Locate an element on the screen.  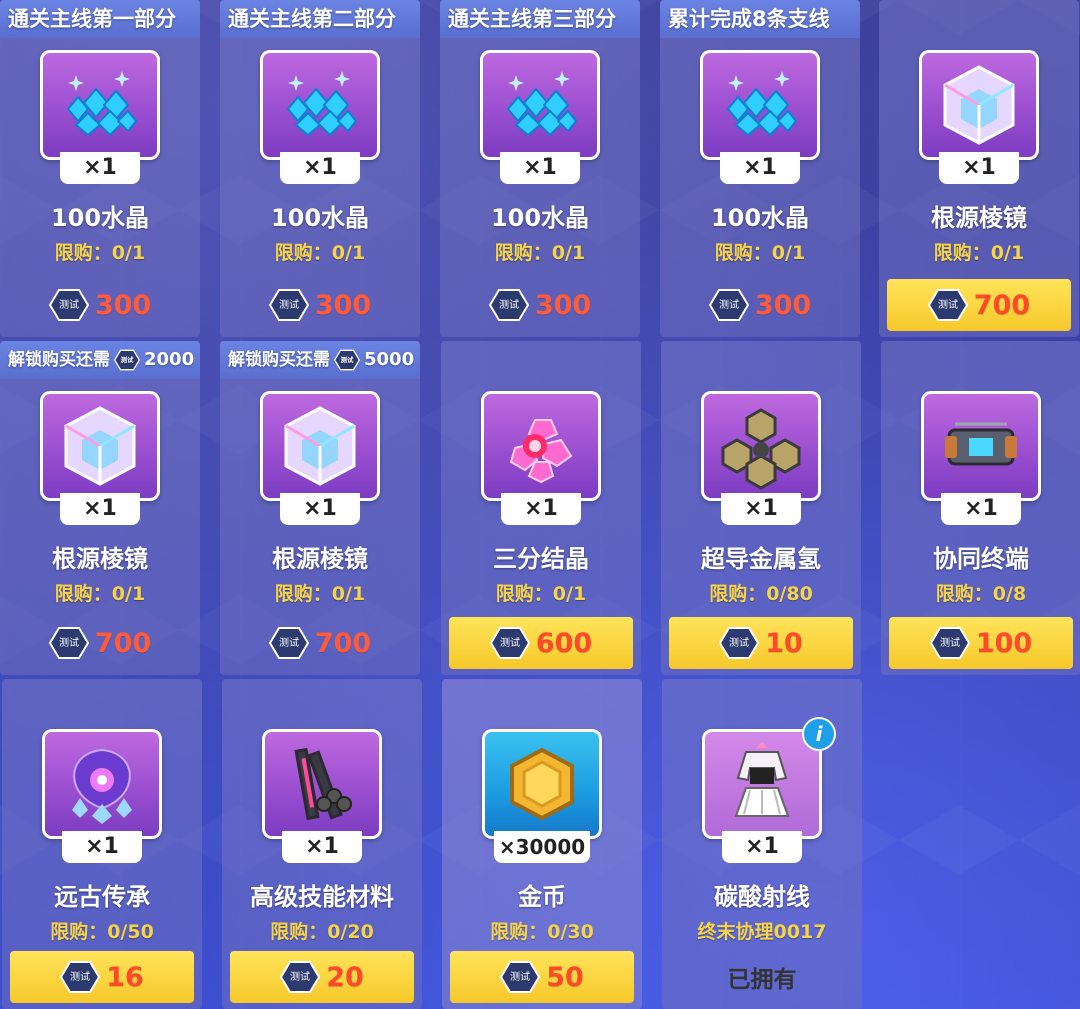
price-amount: 700 is located at coordinates (123, 643).